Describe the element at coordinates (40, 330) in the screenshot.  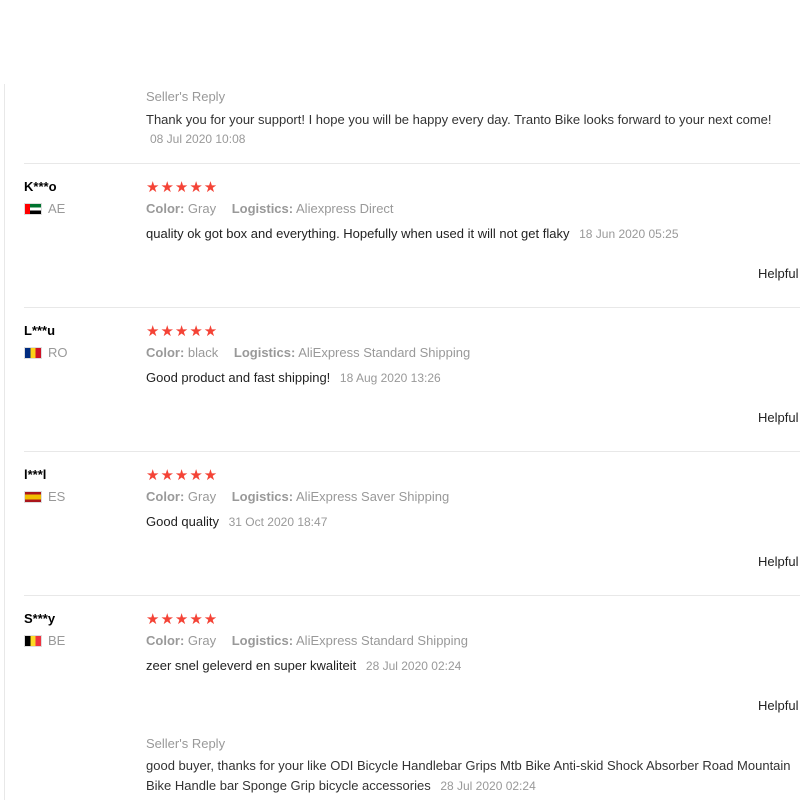
I see `reviewer-name: L***u` at that location.